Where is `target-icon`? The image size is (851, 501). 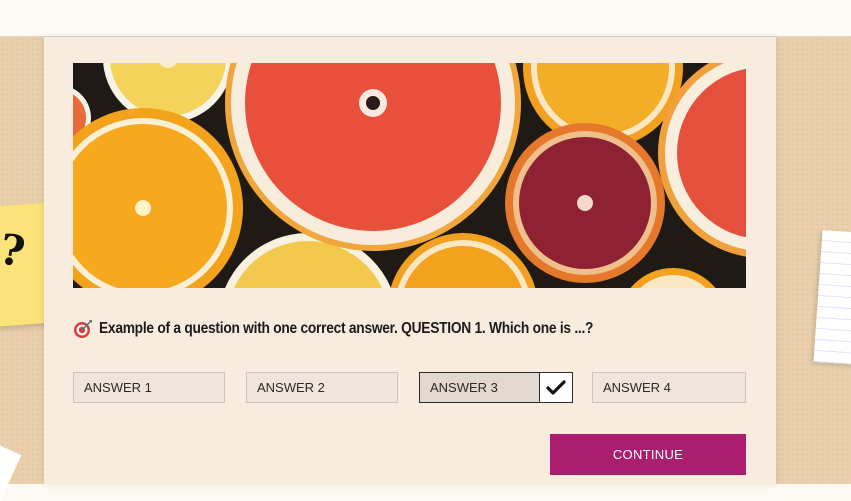
target-icon is located at coordinates (83, 329).